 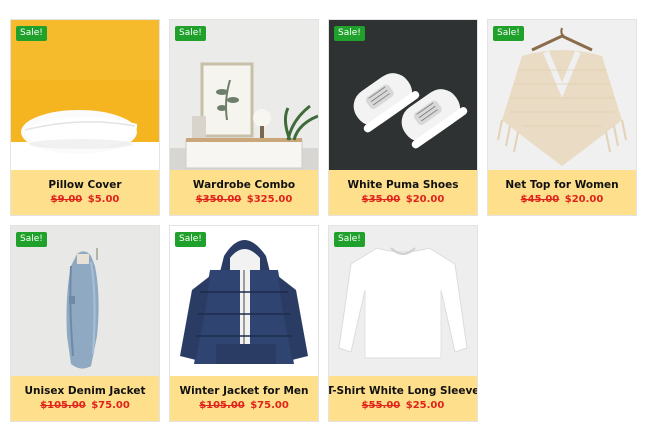 I want to click on product-card-wardrobe-combo: Sale! Wardrobe Combo $350.00 $325.00, so click(x=244, y=117).